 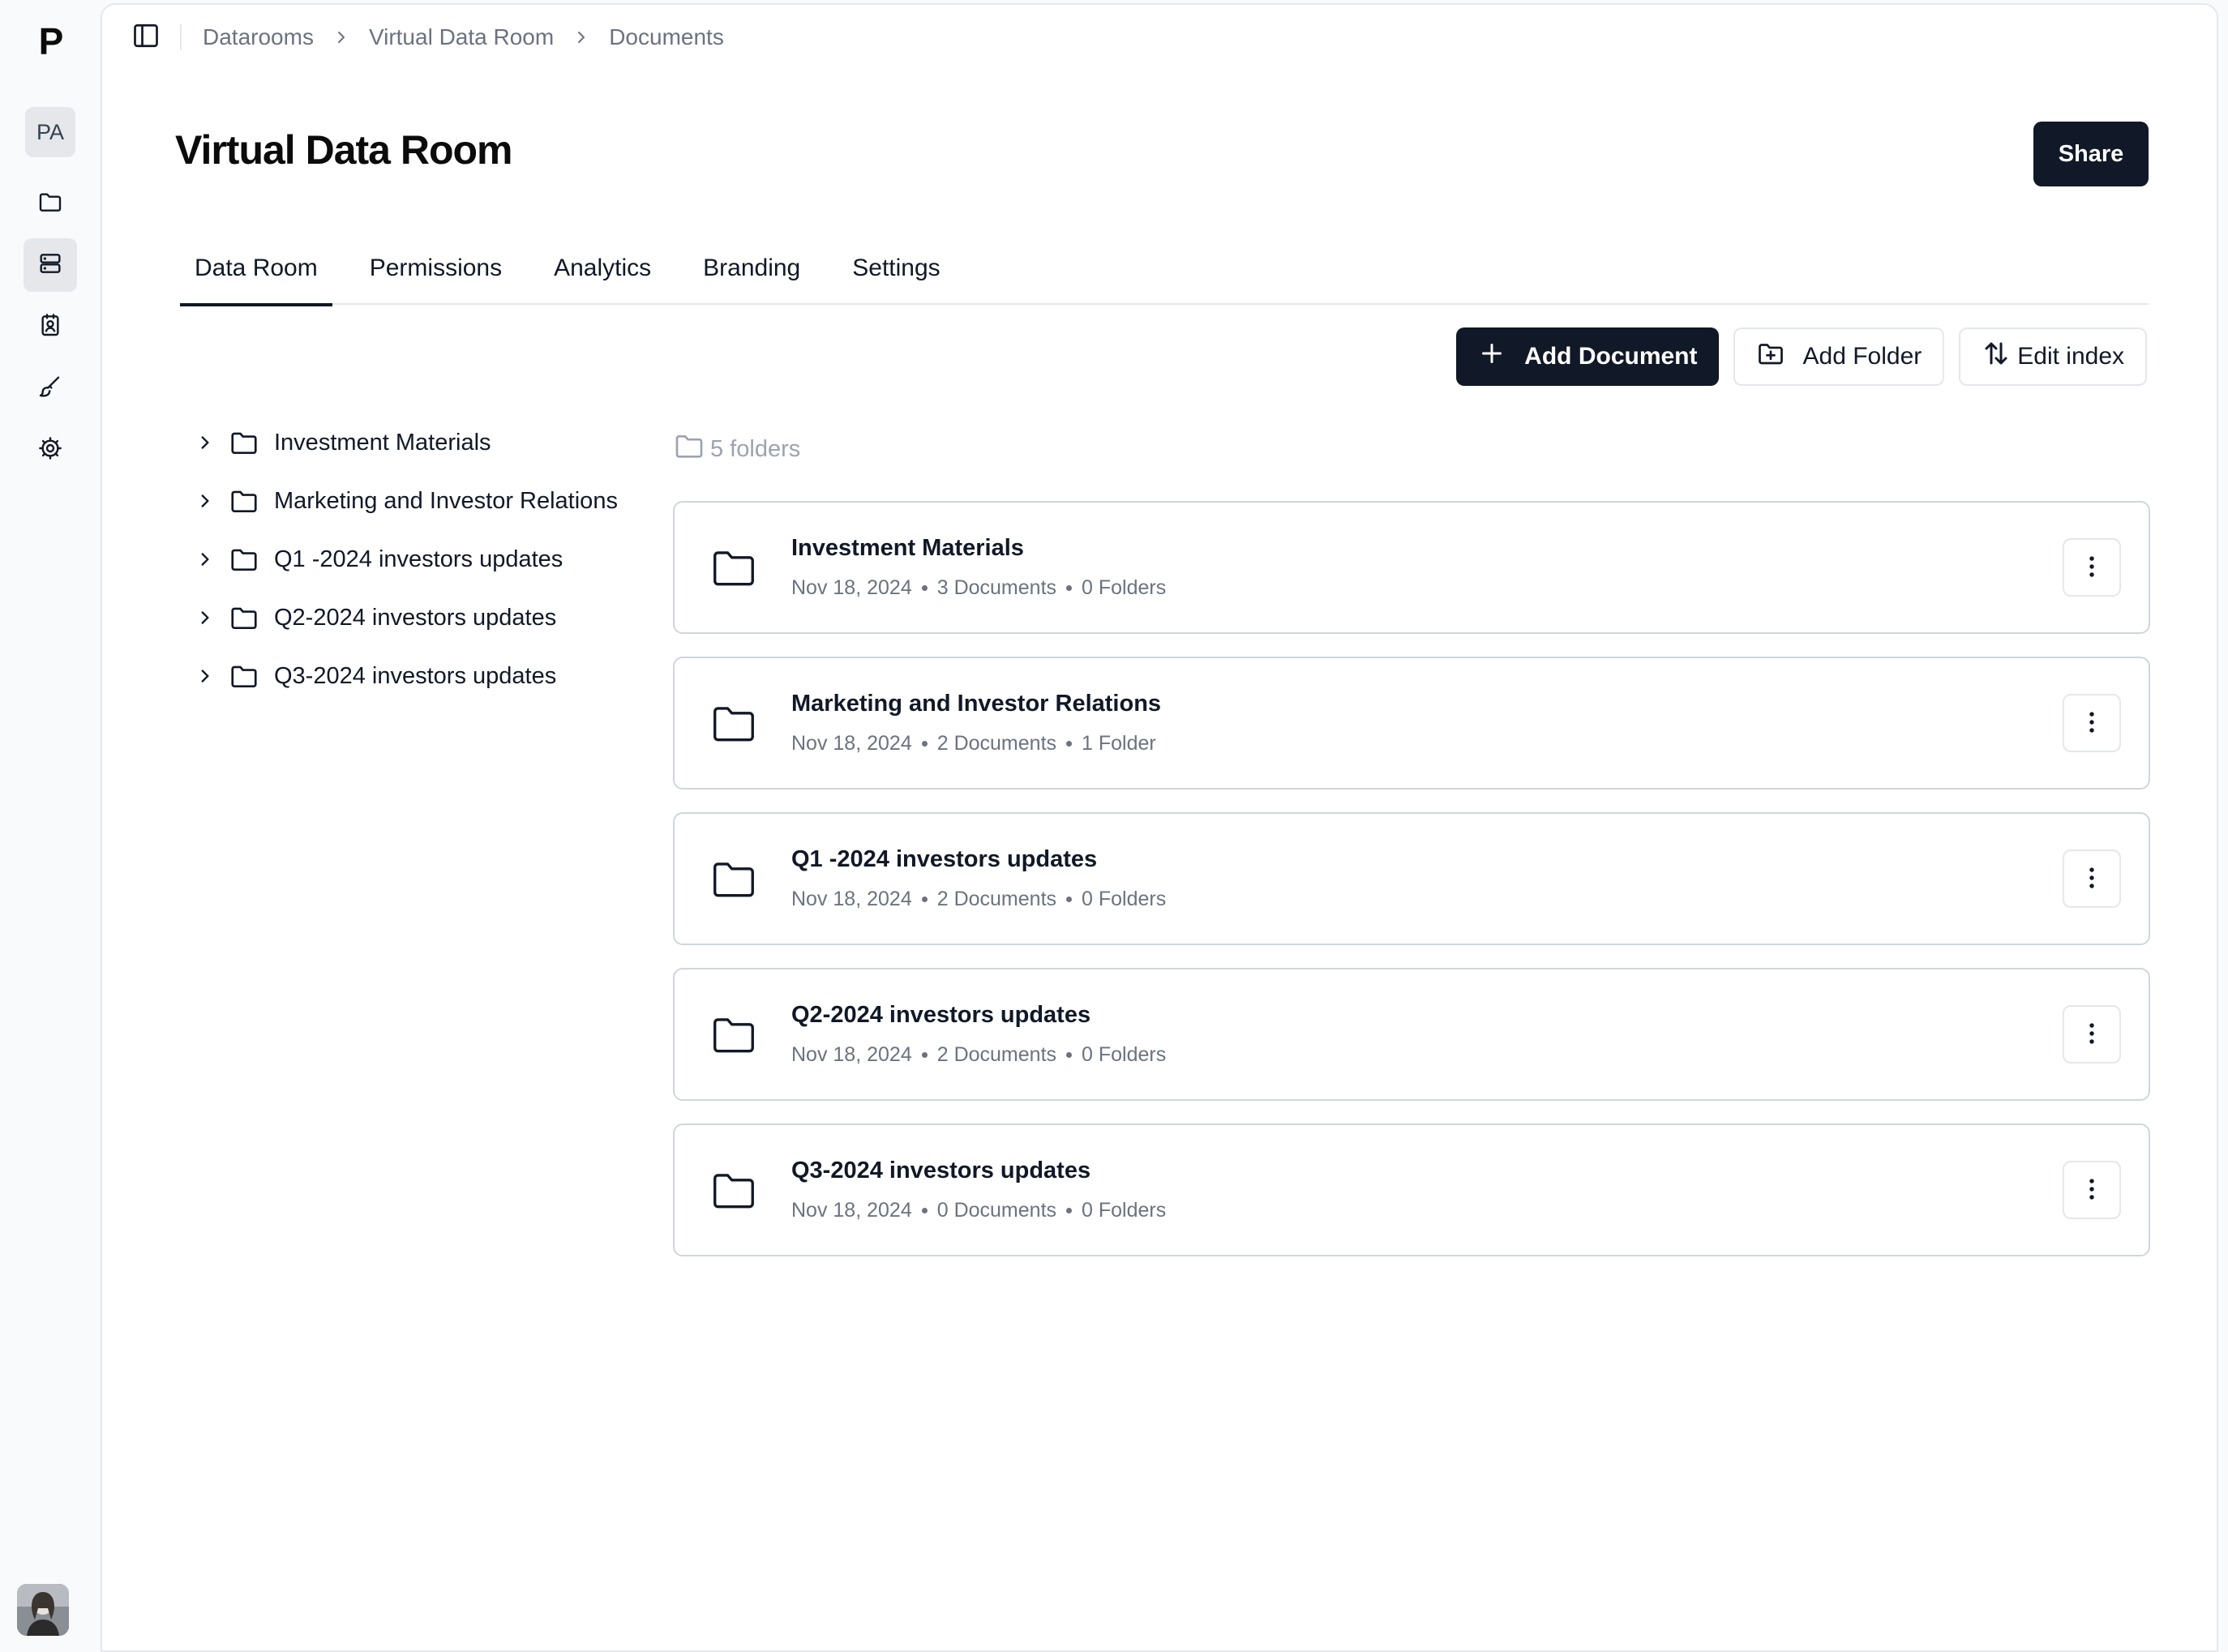 I want to click on tab-data-room: Data Room, so click(x=256, y=269).